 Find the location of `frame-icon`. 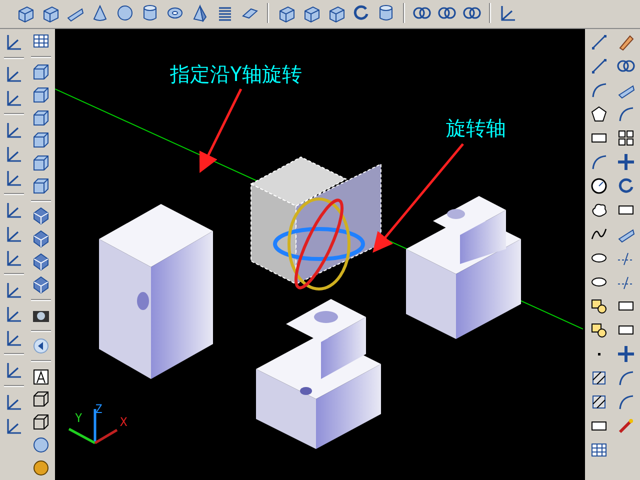

frame-icon is located at coordinates (41, 376).